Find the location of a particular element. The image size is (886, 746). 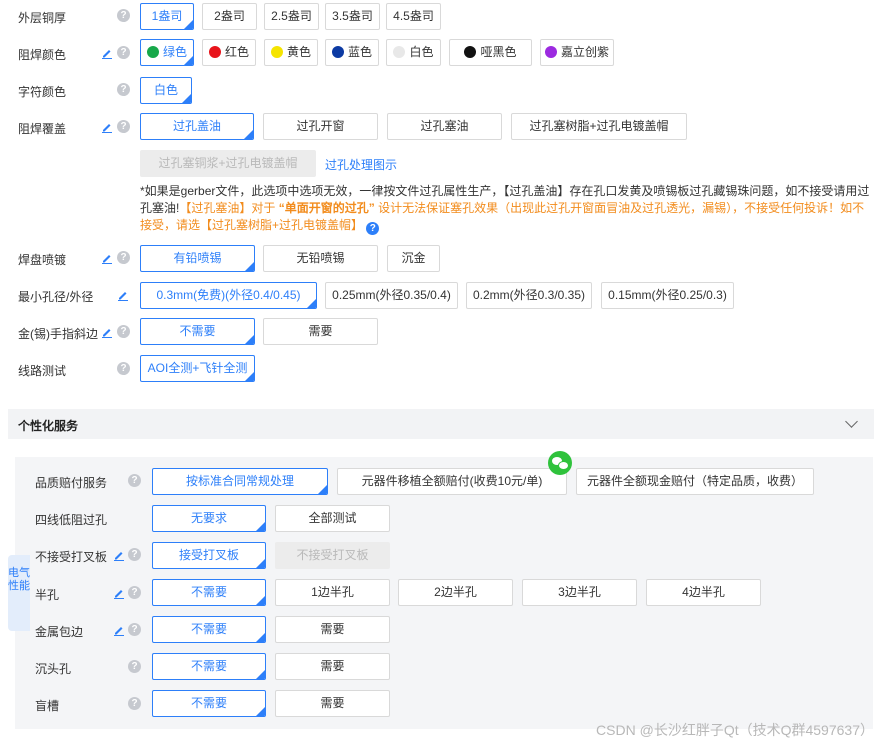

color-purple-option: 嘉立创紫 is located at coordinates (577, 52).